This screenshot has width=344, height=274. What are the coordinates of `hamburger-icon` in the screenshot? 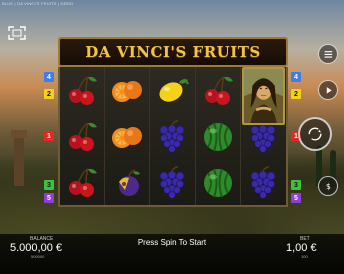 It's located at (328, 54).